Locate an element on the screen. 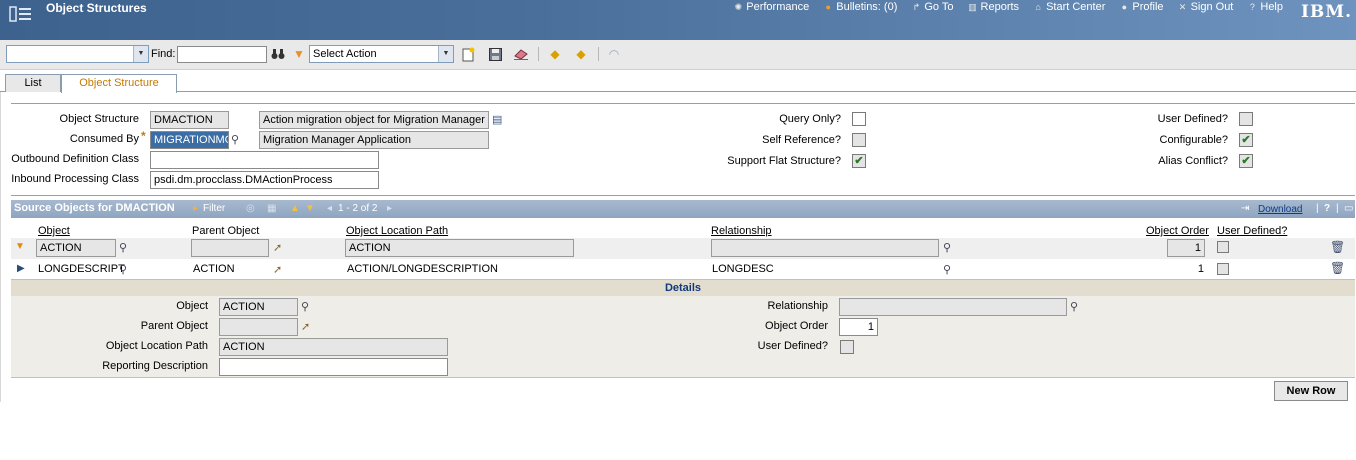  details-reporting-description-field is located at coordinates (333, 367).